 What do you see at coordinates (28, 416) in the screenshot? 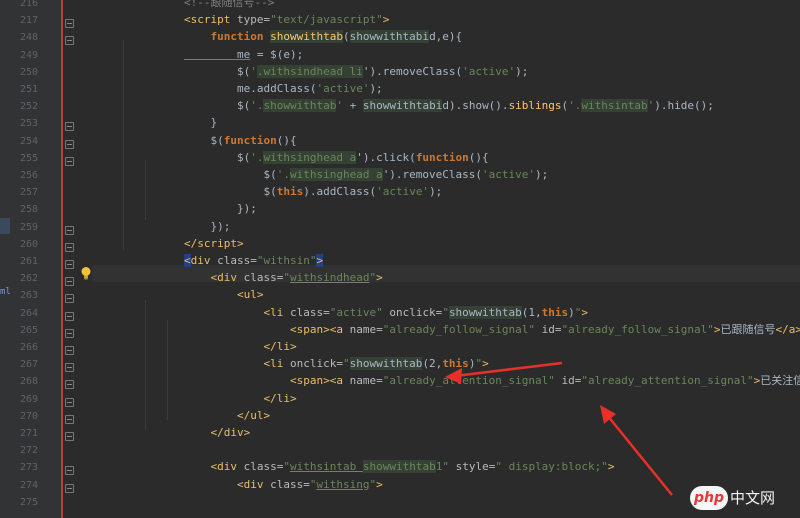
I see `line-number: 270` at bounding box center [28, 416].